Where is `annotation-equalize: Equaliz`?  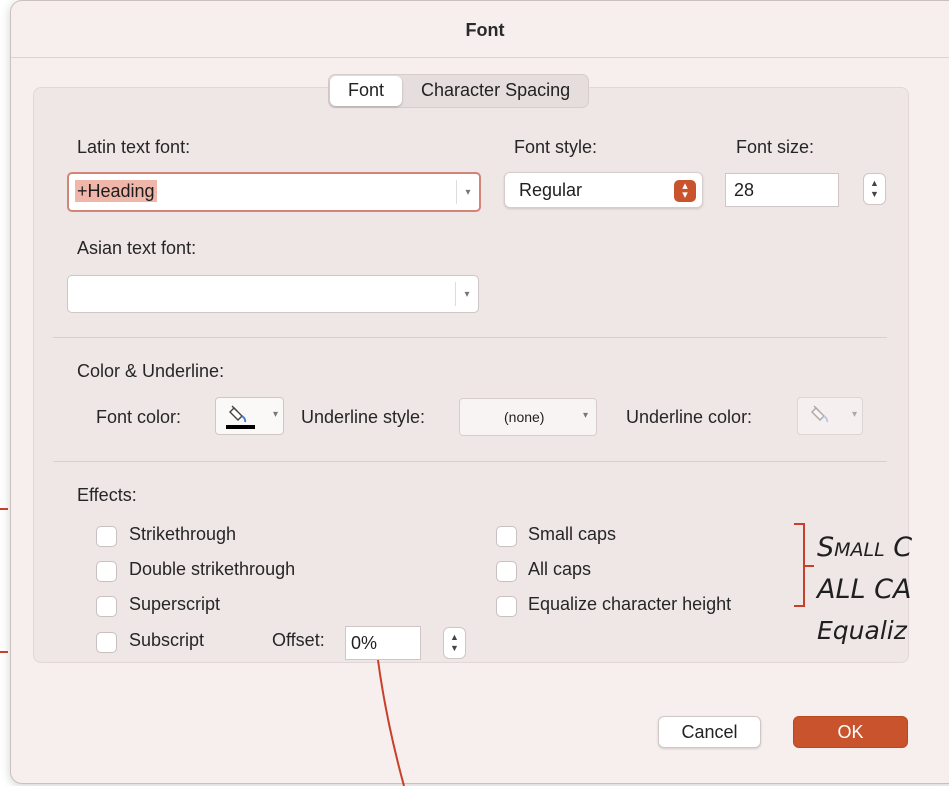
annotation-equalize: Equaliz is located at coordinates (862, 630).